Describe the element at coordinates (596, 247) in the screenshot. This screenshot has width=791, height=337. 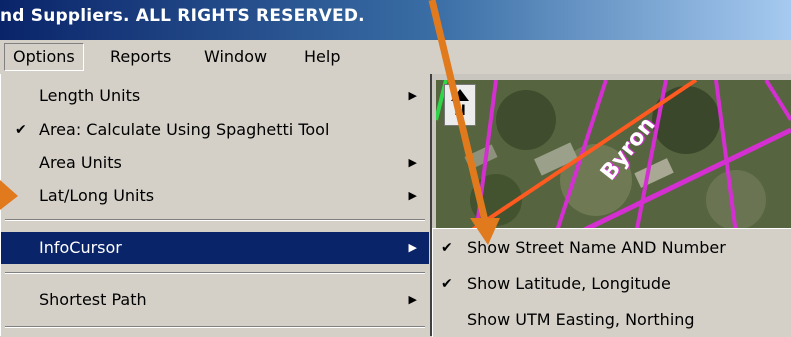
I see `submenu-item-label: Show Street Name AND Number` at that location.